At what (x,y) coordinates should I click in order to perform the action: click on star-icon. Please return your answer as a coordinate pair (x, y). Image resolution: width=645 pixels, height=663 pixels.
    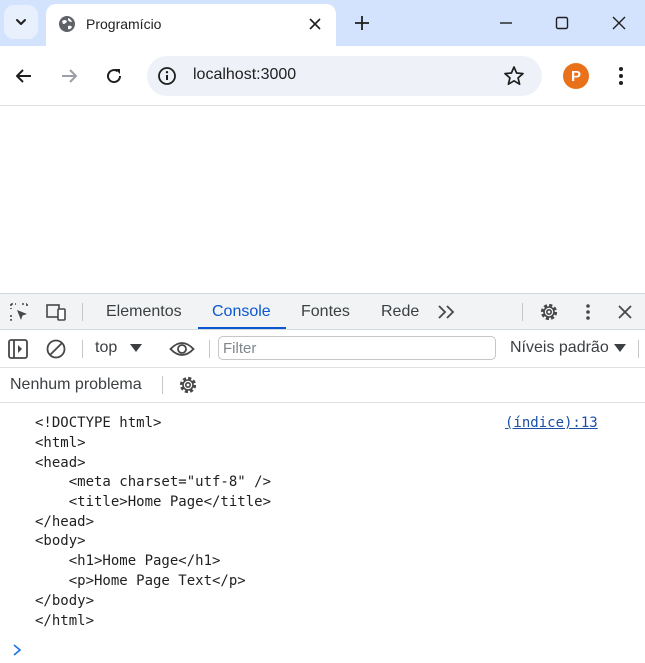
    Looking at the image, I should click on (514, 76).